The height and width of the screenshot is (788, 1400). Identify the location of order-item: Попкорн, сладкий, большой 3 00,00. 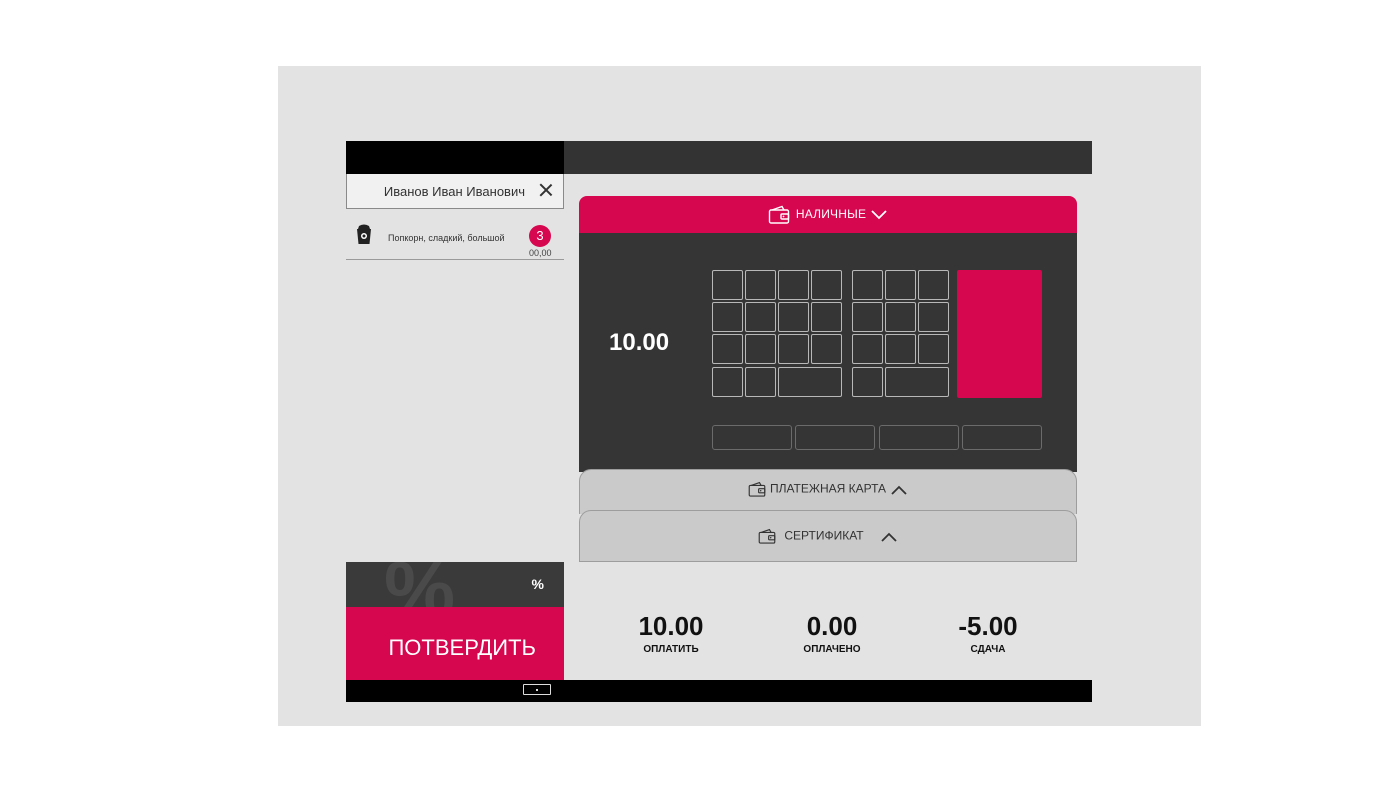
(455, 240).